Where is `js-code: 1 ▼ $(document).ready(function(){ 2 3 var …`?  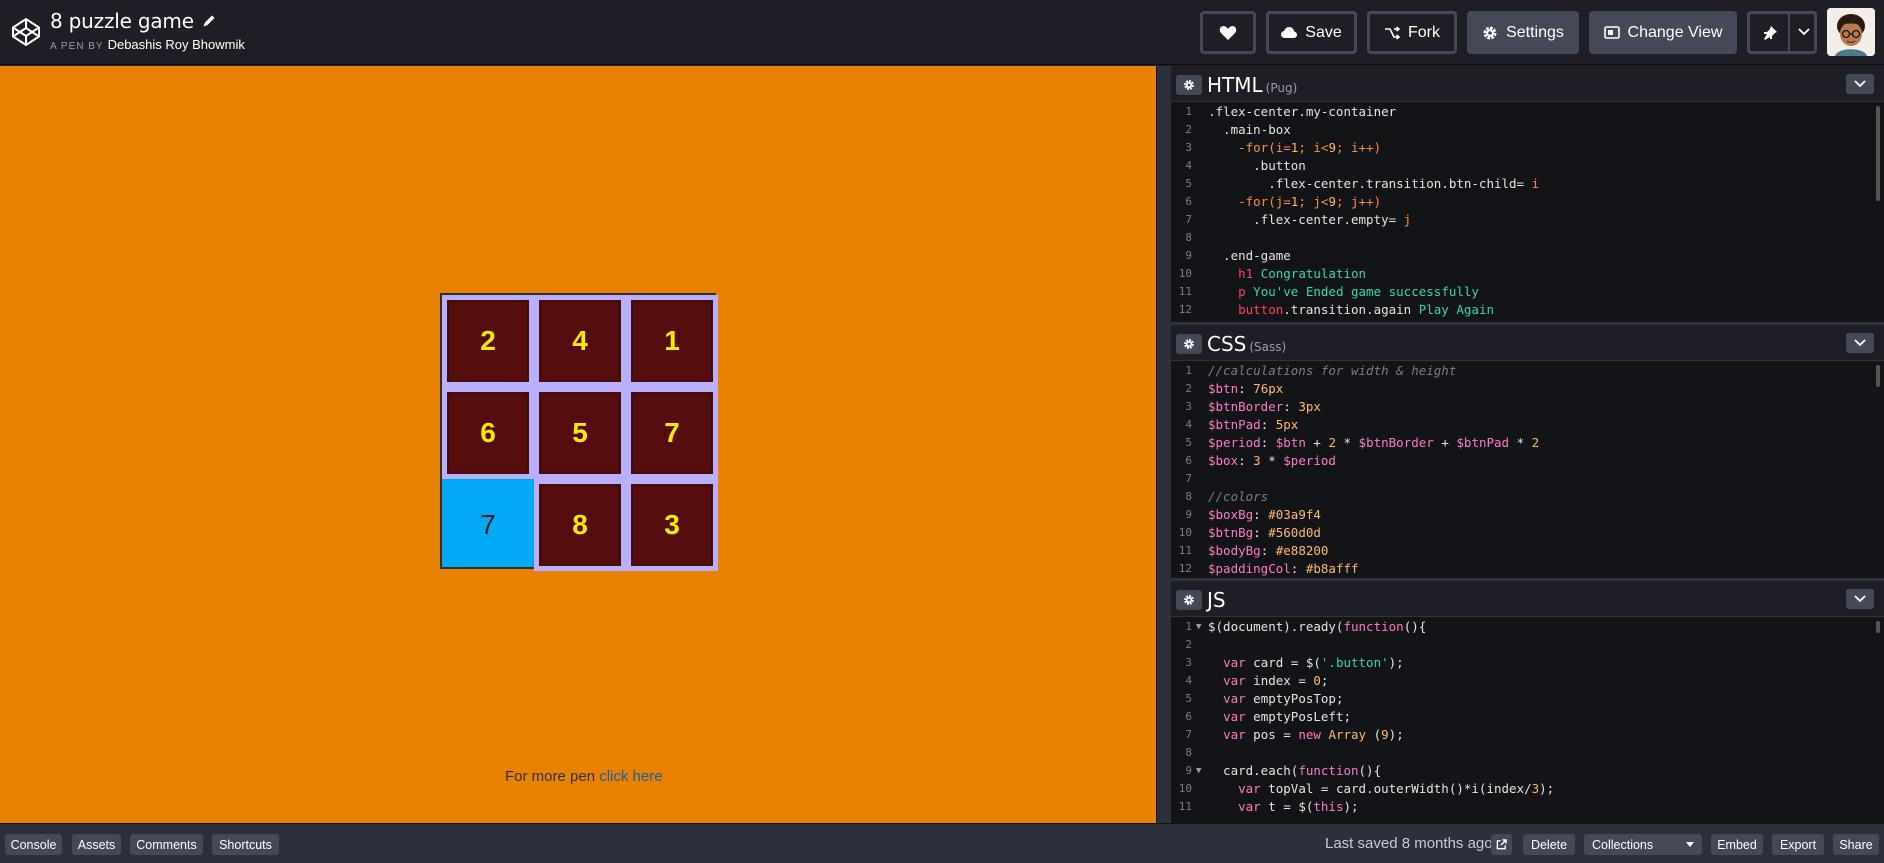
js-code: 1 ▼ $(document).ready(function(){ 2 3 var … is located at coordinates (1527, 720).